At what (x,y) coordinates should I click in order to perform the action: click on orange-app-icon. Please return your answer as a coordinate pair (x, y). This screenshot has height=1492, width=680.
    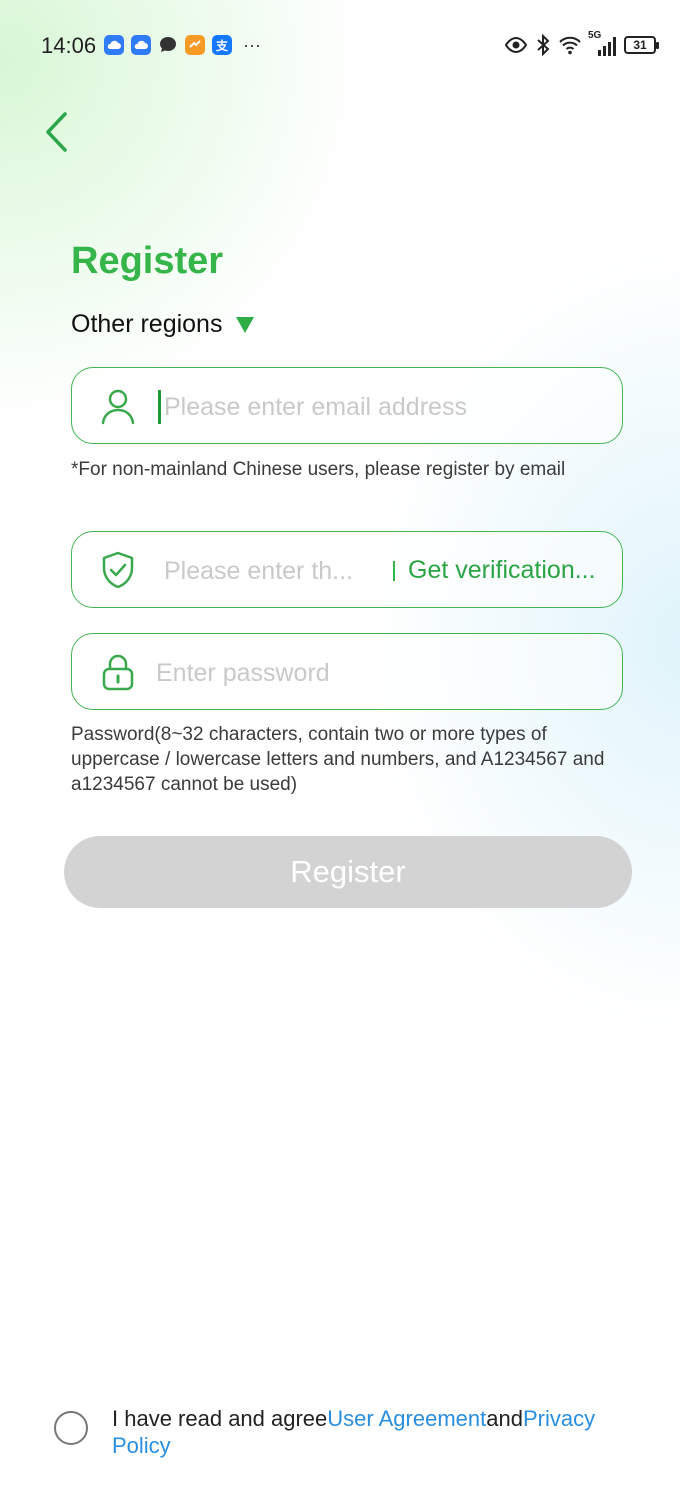
    Looking at the image, I should click on (195, 45).